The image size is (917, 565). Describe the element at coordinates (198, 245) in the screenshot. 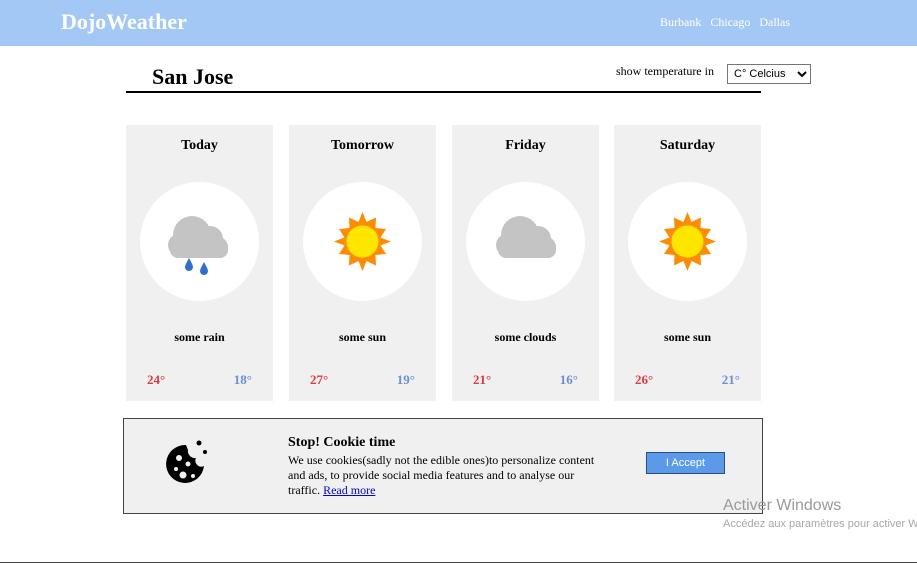

I see `rain-cloud-icon` at that location.